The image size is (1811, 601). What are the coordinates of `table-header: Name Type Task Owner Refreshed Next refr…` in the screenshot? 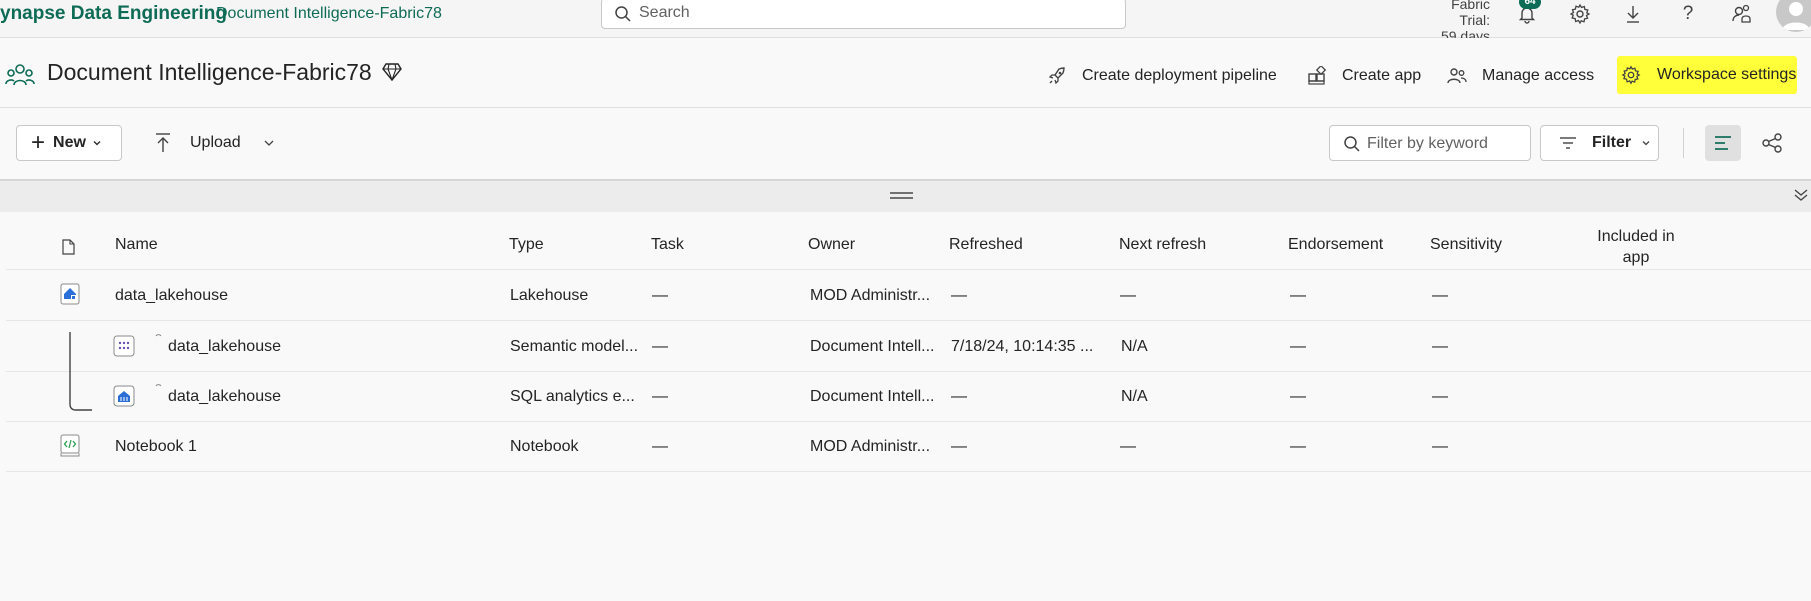 It's located at (908, 244).